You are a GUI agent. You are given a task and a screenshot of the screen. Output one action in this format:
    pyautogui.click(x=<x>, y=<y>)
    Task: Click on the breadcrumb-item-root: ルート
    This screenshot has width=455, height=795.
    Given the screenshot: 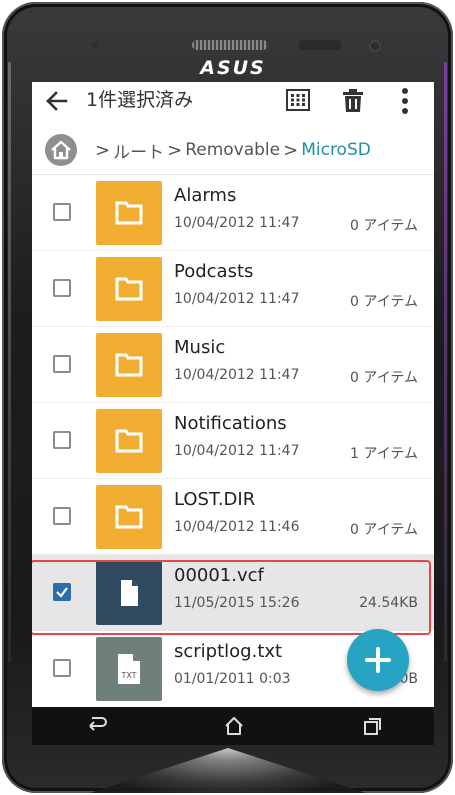 What is the action you would take?
    pyautogui.click(x=138, y=150)
    